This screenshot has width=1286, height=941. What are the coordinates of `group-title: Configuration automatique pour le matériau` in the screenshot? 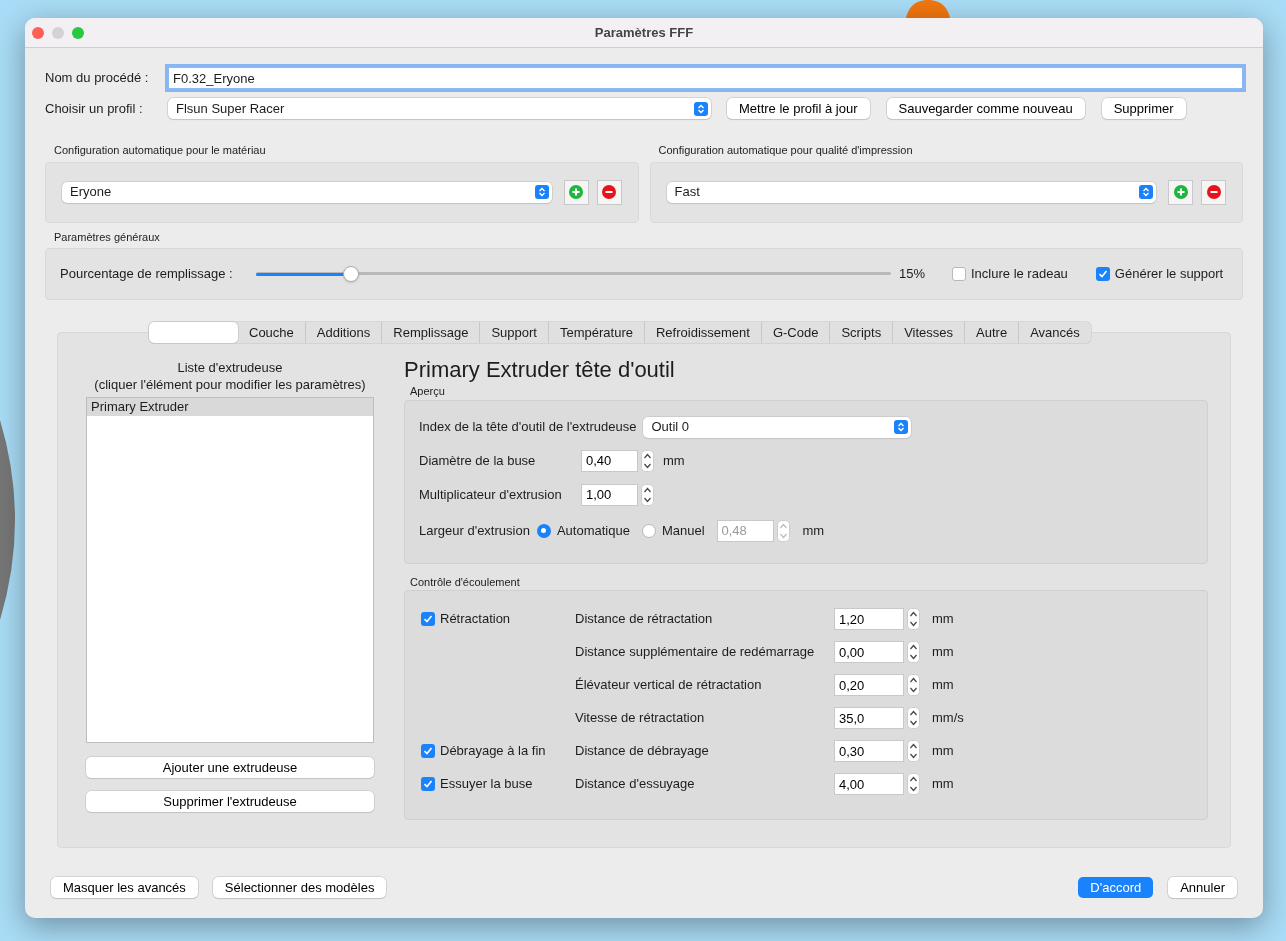 It's located at (160, 150).